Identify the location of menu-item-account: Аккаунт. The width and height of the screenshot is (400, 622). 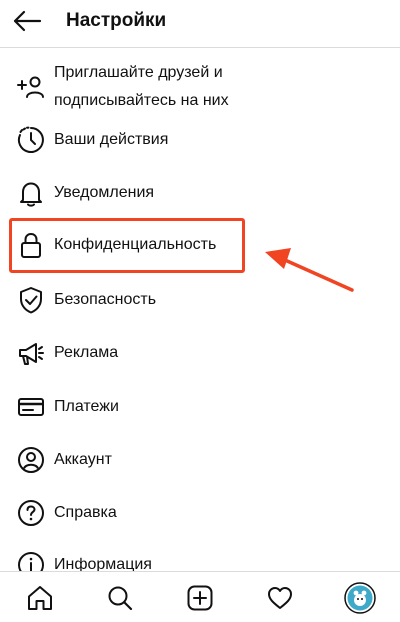
(200, 460).